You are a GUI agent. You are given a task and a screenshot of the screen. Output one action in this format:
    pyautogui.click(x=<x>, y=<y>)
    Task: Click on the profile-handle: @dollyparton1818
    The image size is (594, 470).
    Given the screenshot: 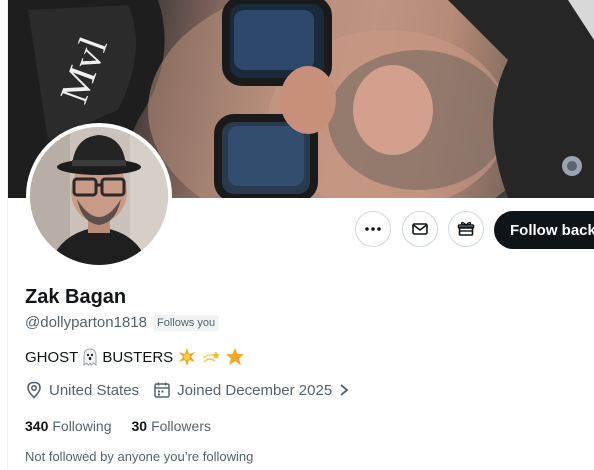 What is the action you would take?
    pyautogui.click(x=86, y=322)
    